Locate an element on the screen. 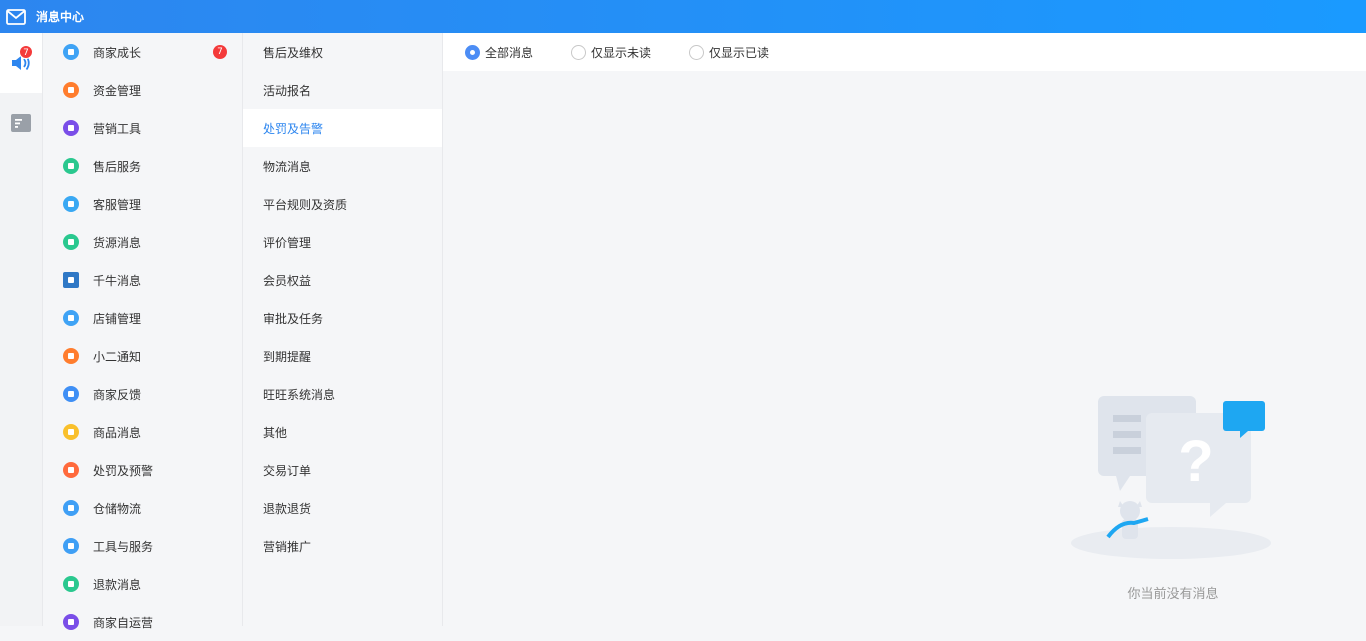  subcategory-item: 评价管理 is located at coordinates (342, 242).